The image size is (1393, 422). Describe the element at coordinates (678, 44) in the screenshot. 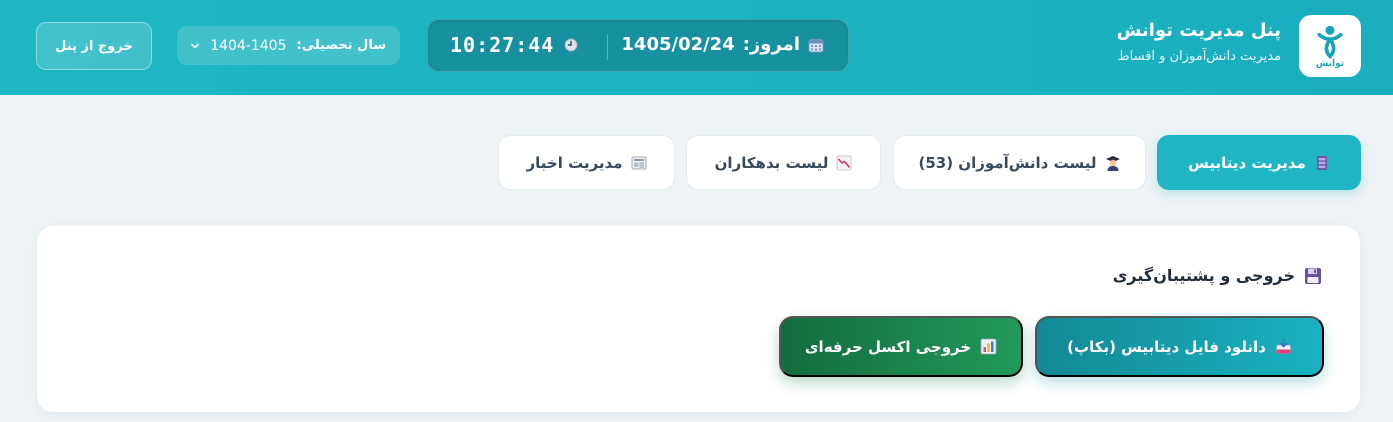

I see `today-value: 1405/02/24` at that location.